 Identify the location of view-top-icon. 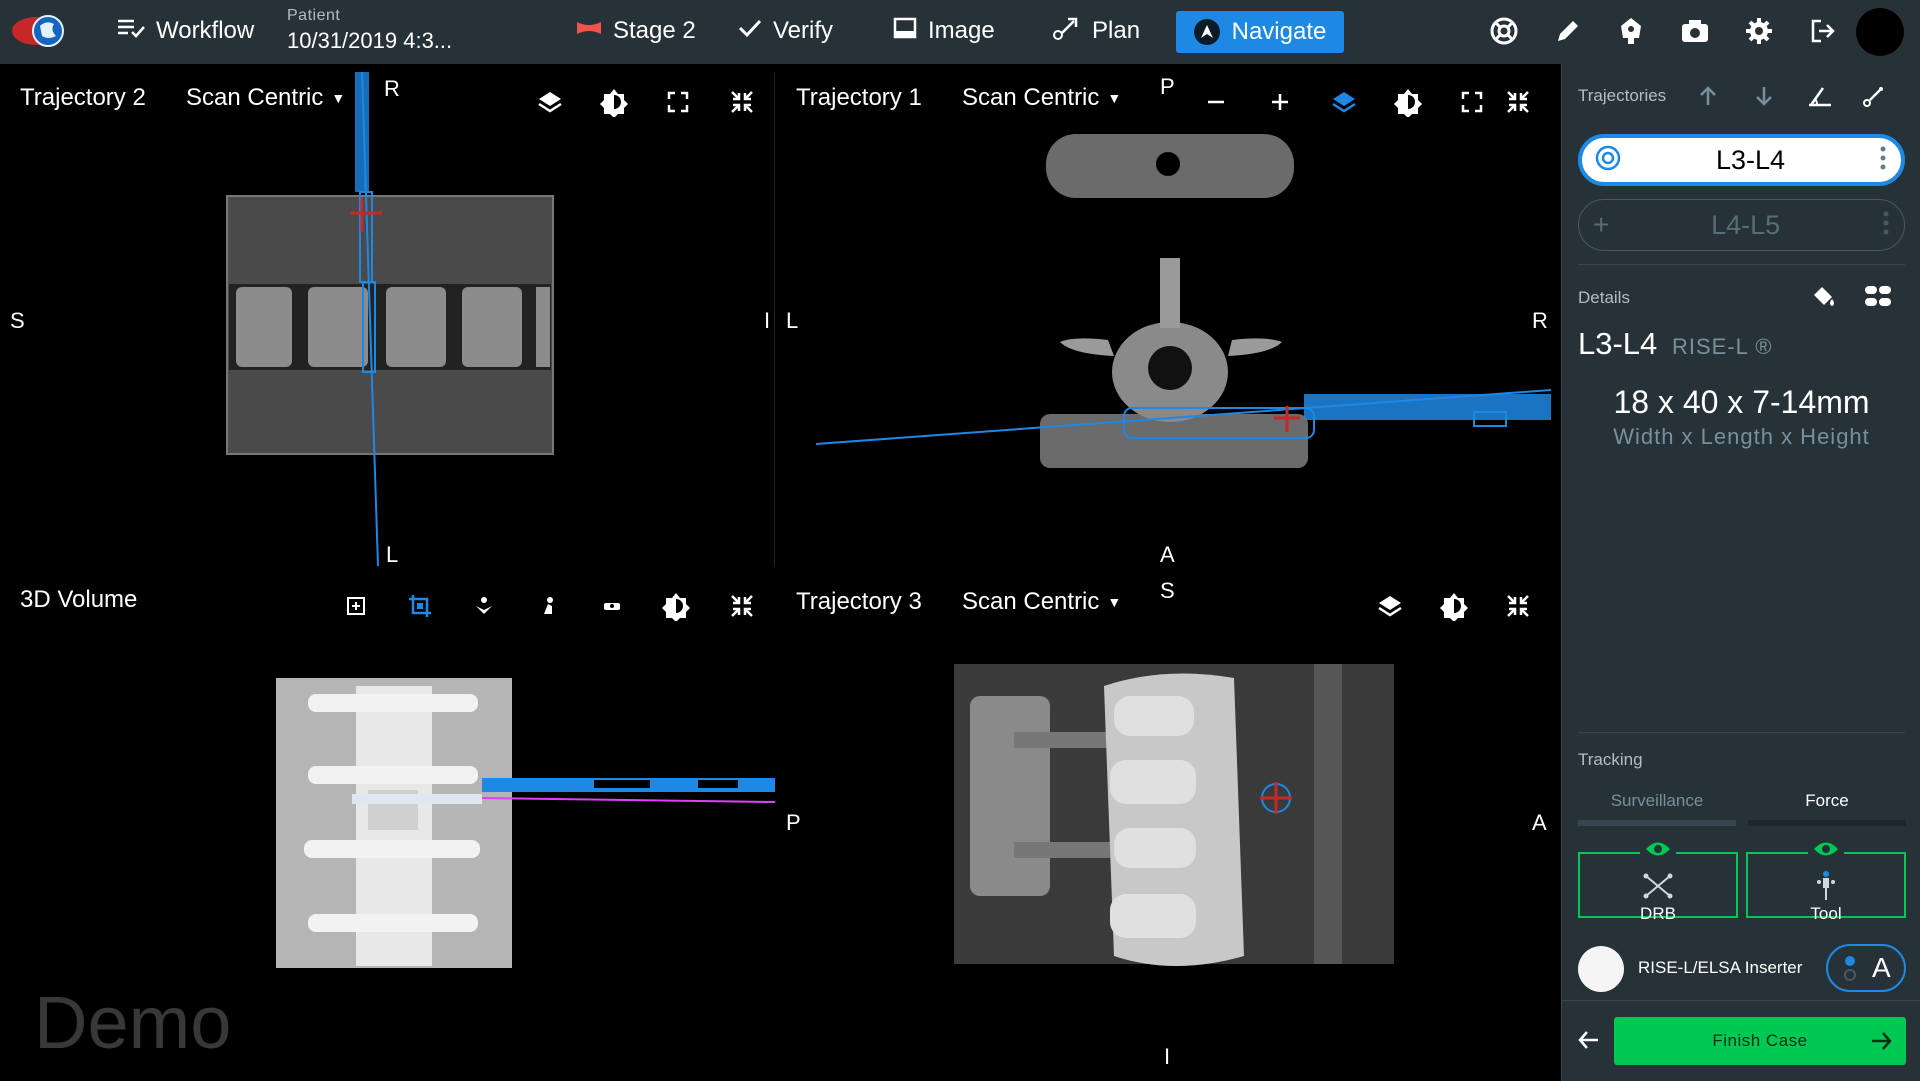
(484, 606).